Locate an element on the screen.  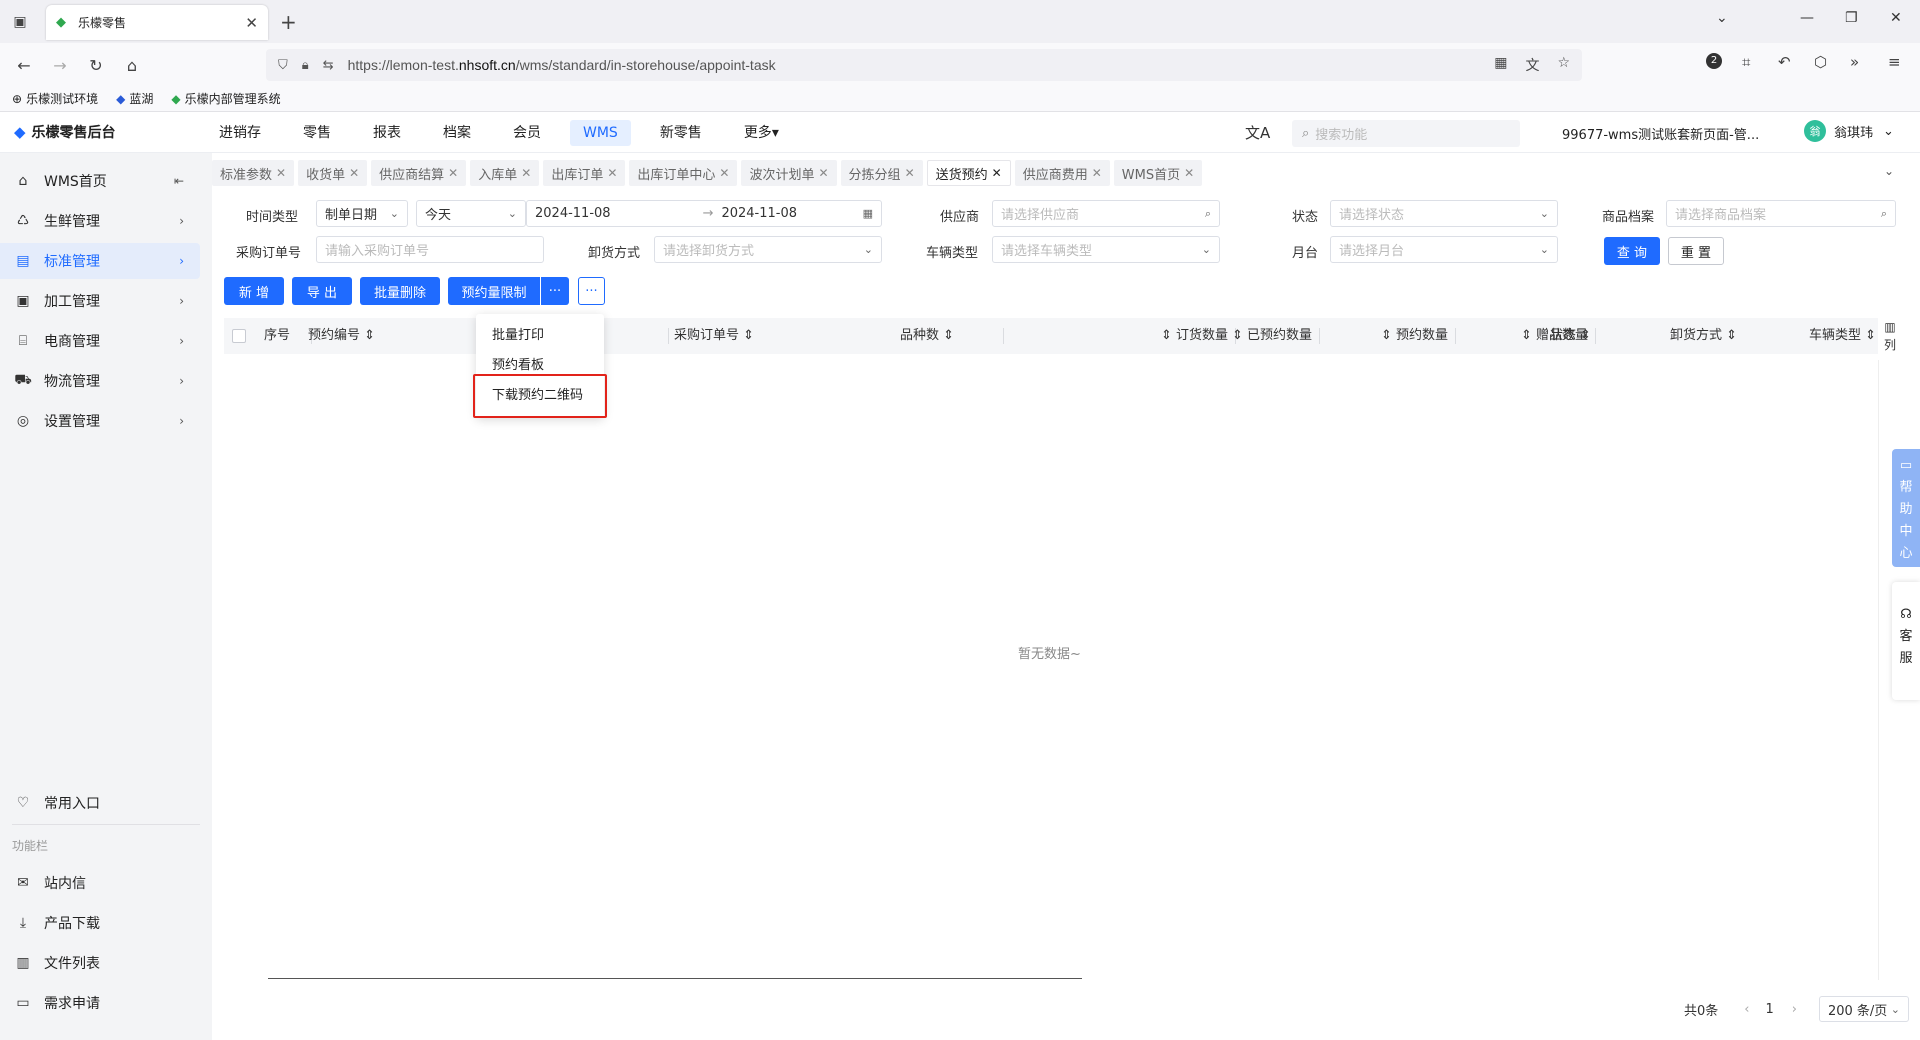
sidebar-func-request: ▭ 需求申请 is located at coordinates (100, 1003).